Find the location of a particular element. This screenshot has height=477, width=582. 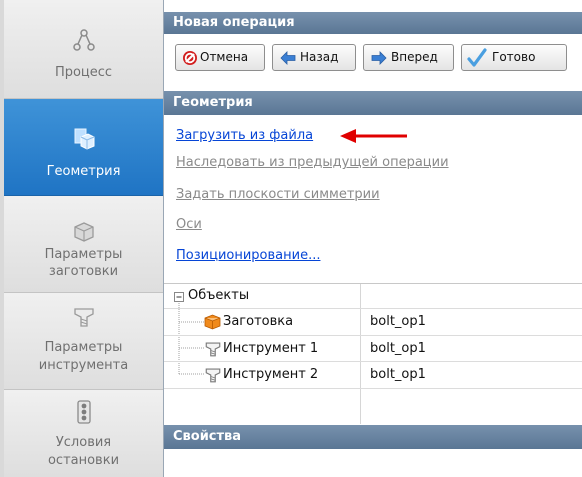

nav-item-geometry: Геометрия is located at coordinates (83, 147).